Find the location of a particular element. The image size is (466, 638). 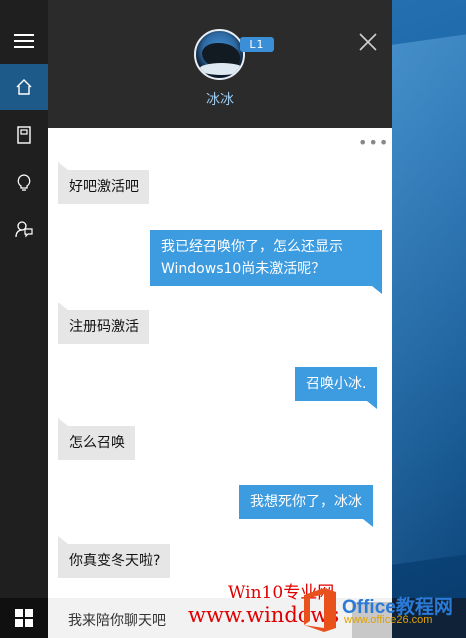

bot-message: 怎么召唤 is located at coordinates (96, 439).